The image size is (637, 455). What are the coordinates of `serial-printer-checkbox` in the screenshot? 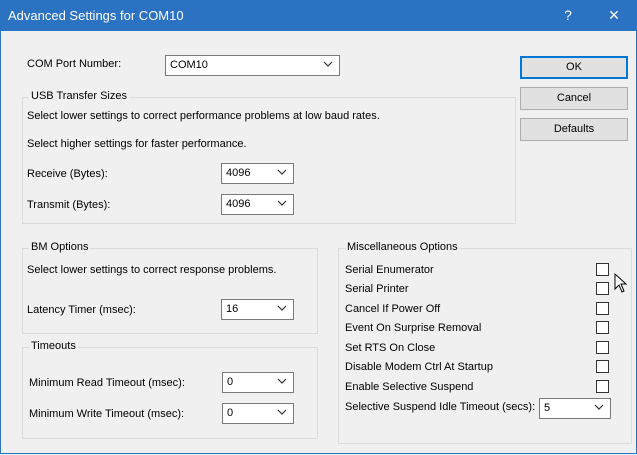 It's located at (602, 288).